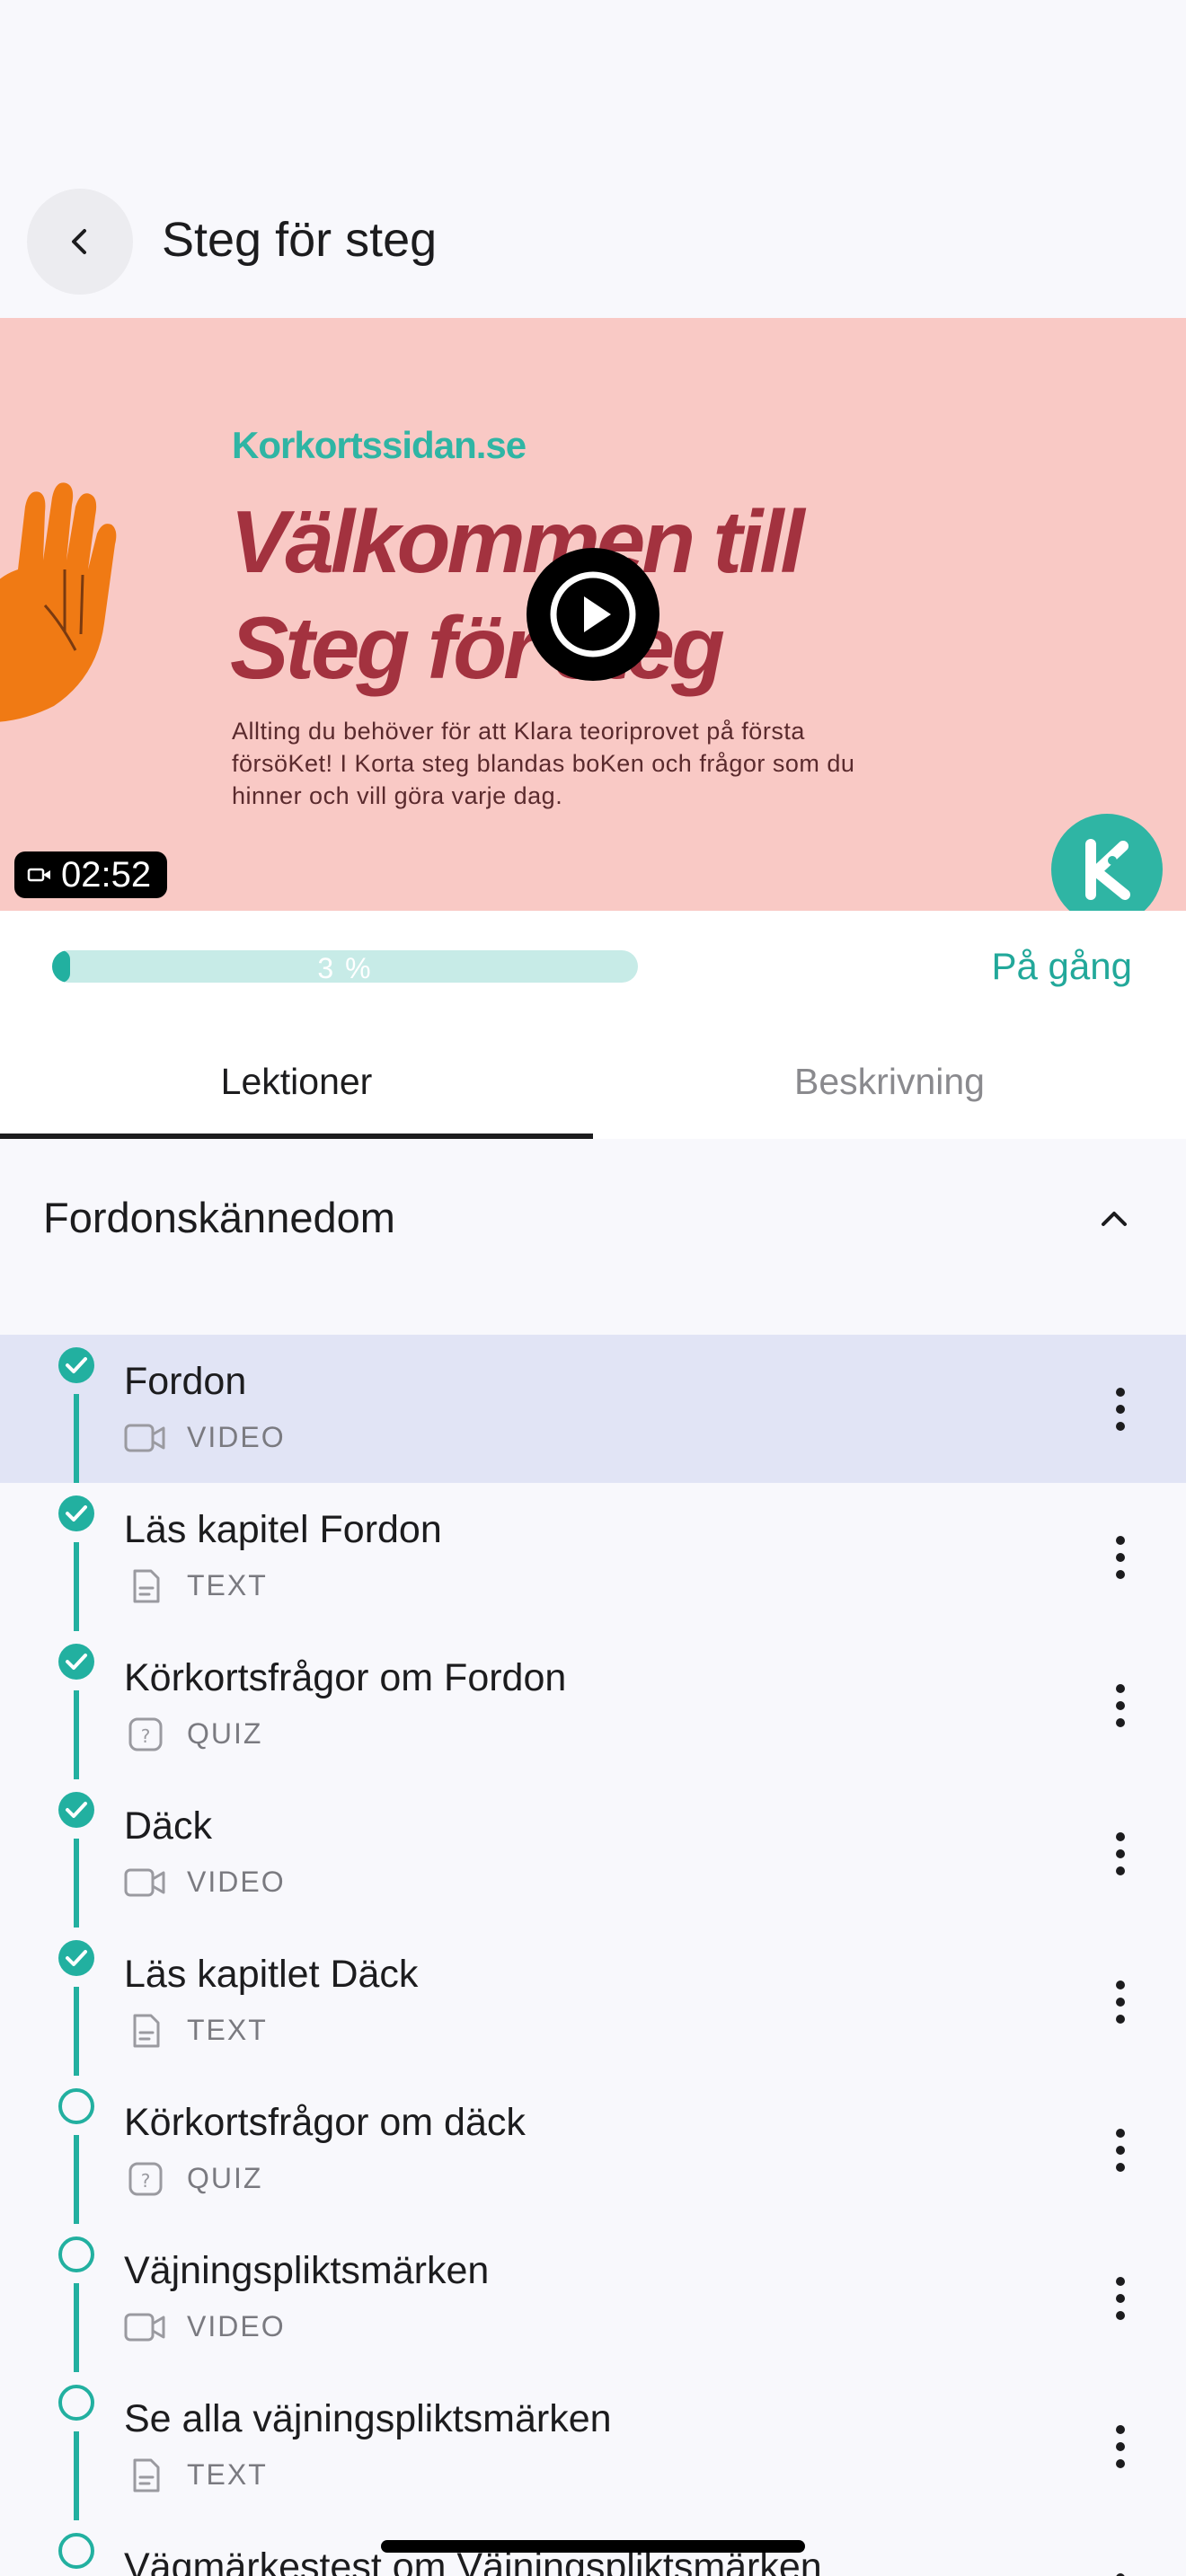 The image size is (1186, 2576). I want to click on play-button, so click(593, 614).